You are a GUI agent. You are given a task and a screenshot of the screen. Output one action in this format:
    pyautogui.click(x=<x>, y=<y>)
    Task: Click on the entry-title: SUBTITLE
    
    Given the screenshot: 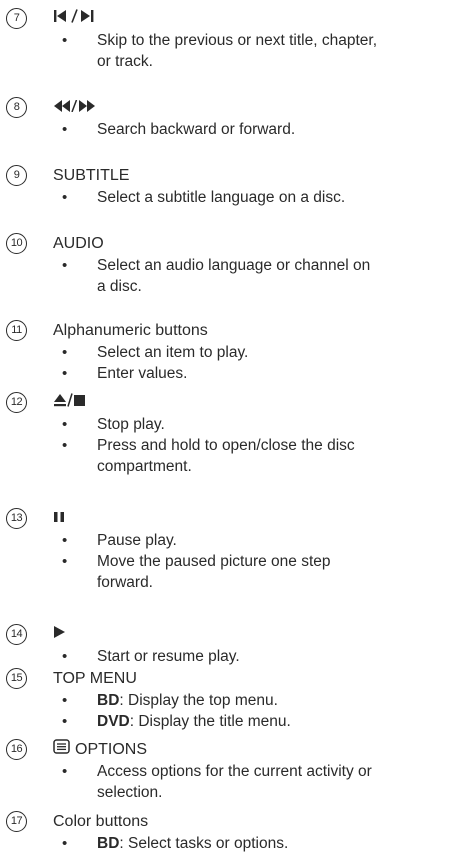 What is the action you would take?
    pyautogui.click(x=91, y=175)
    